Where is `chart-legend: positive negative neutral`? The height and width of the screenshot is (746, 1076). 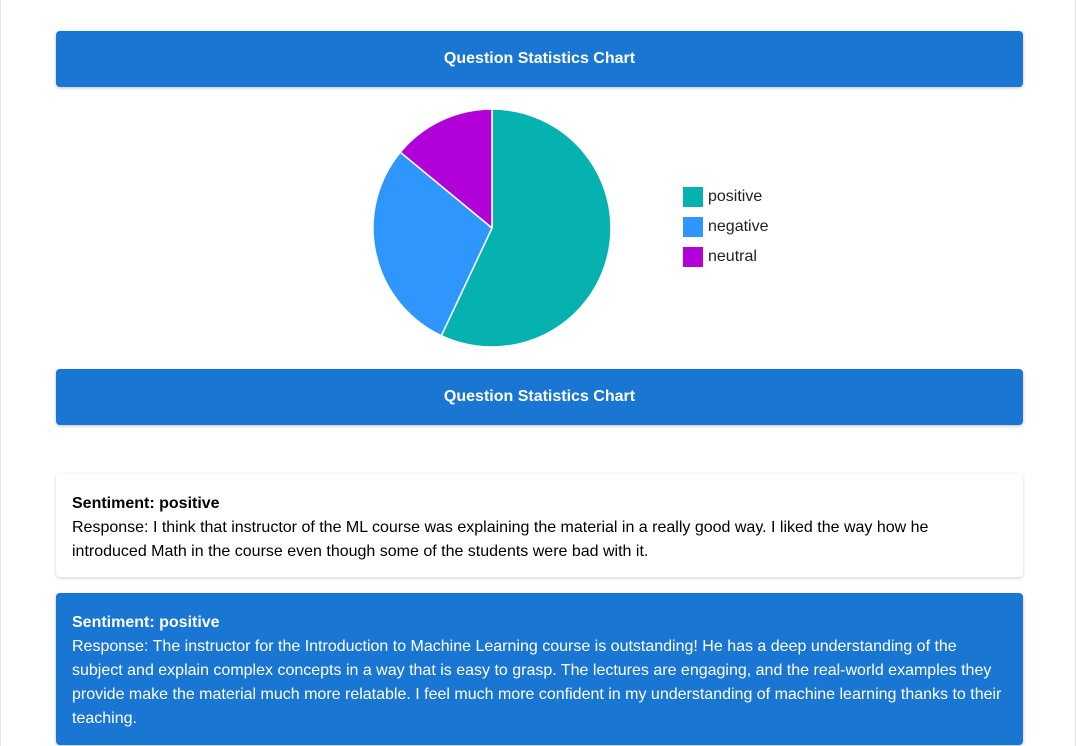 chart-legend: positive negative neutral is located at coordinates (726, 232).